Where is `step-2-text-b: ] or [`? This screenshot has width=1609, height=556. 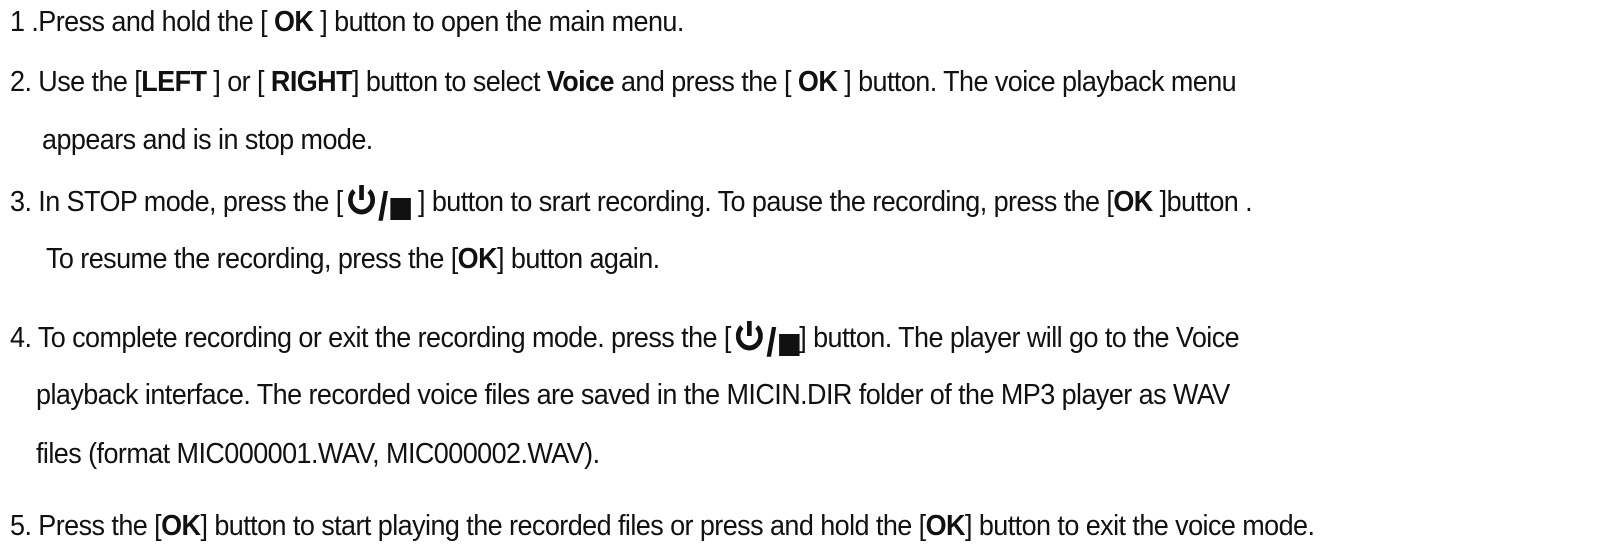 step-2-text-b: ] or [ is located at coordinates (238, 82).